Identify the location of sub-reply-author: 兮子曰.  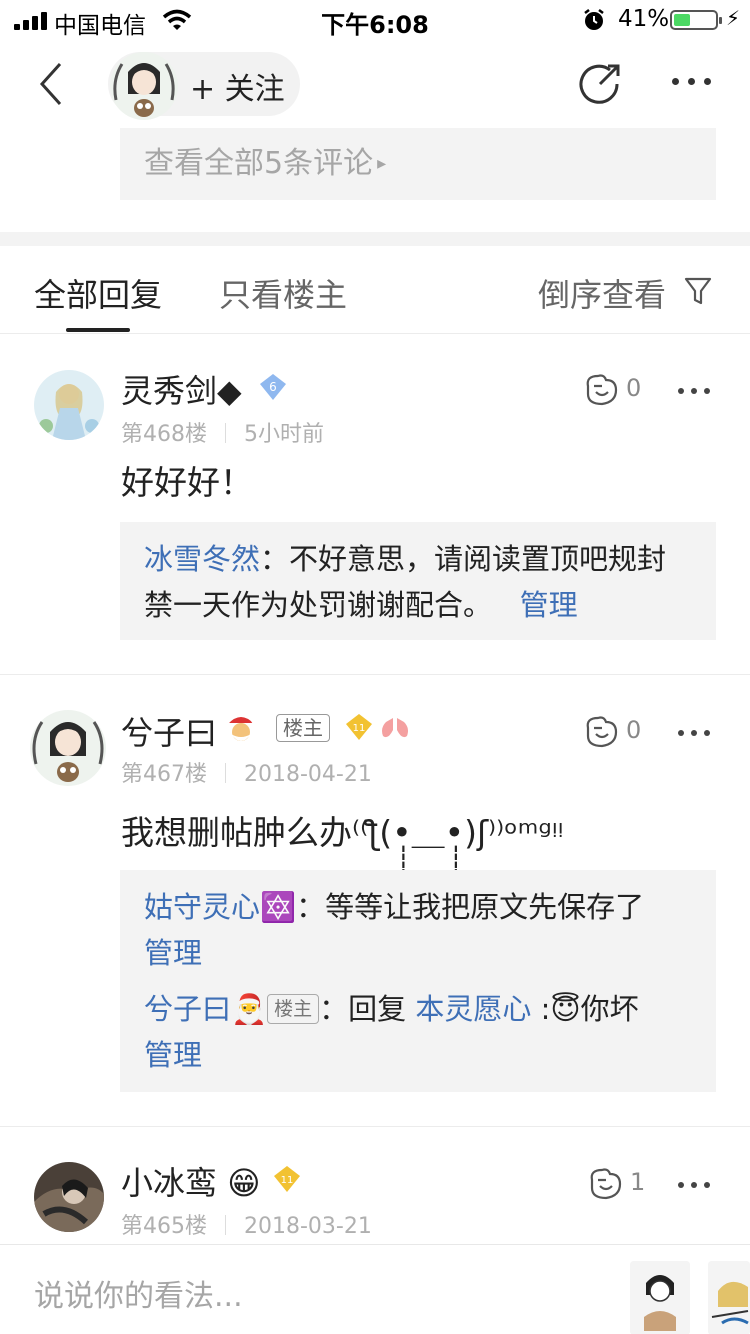
(187, 1009).